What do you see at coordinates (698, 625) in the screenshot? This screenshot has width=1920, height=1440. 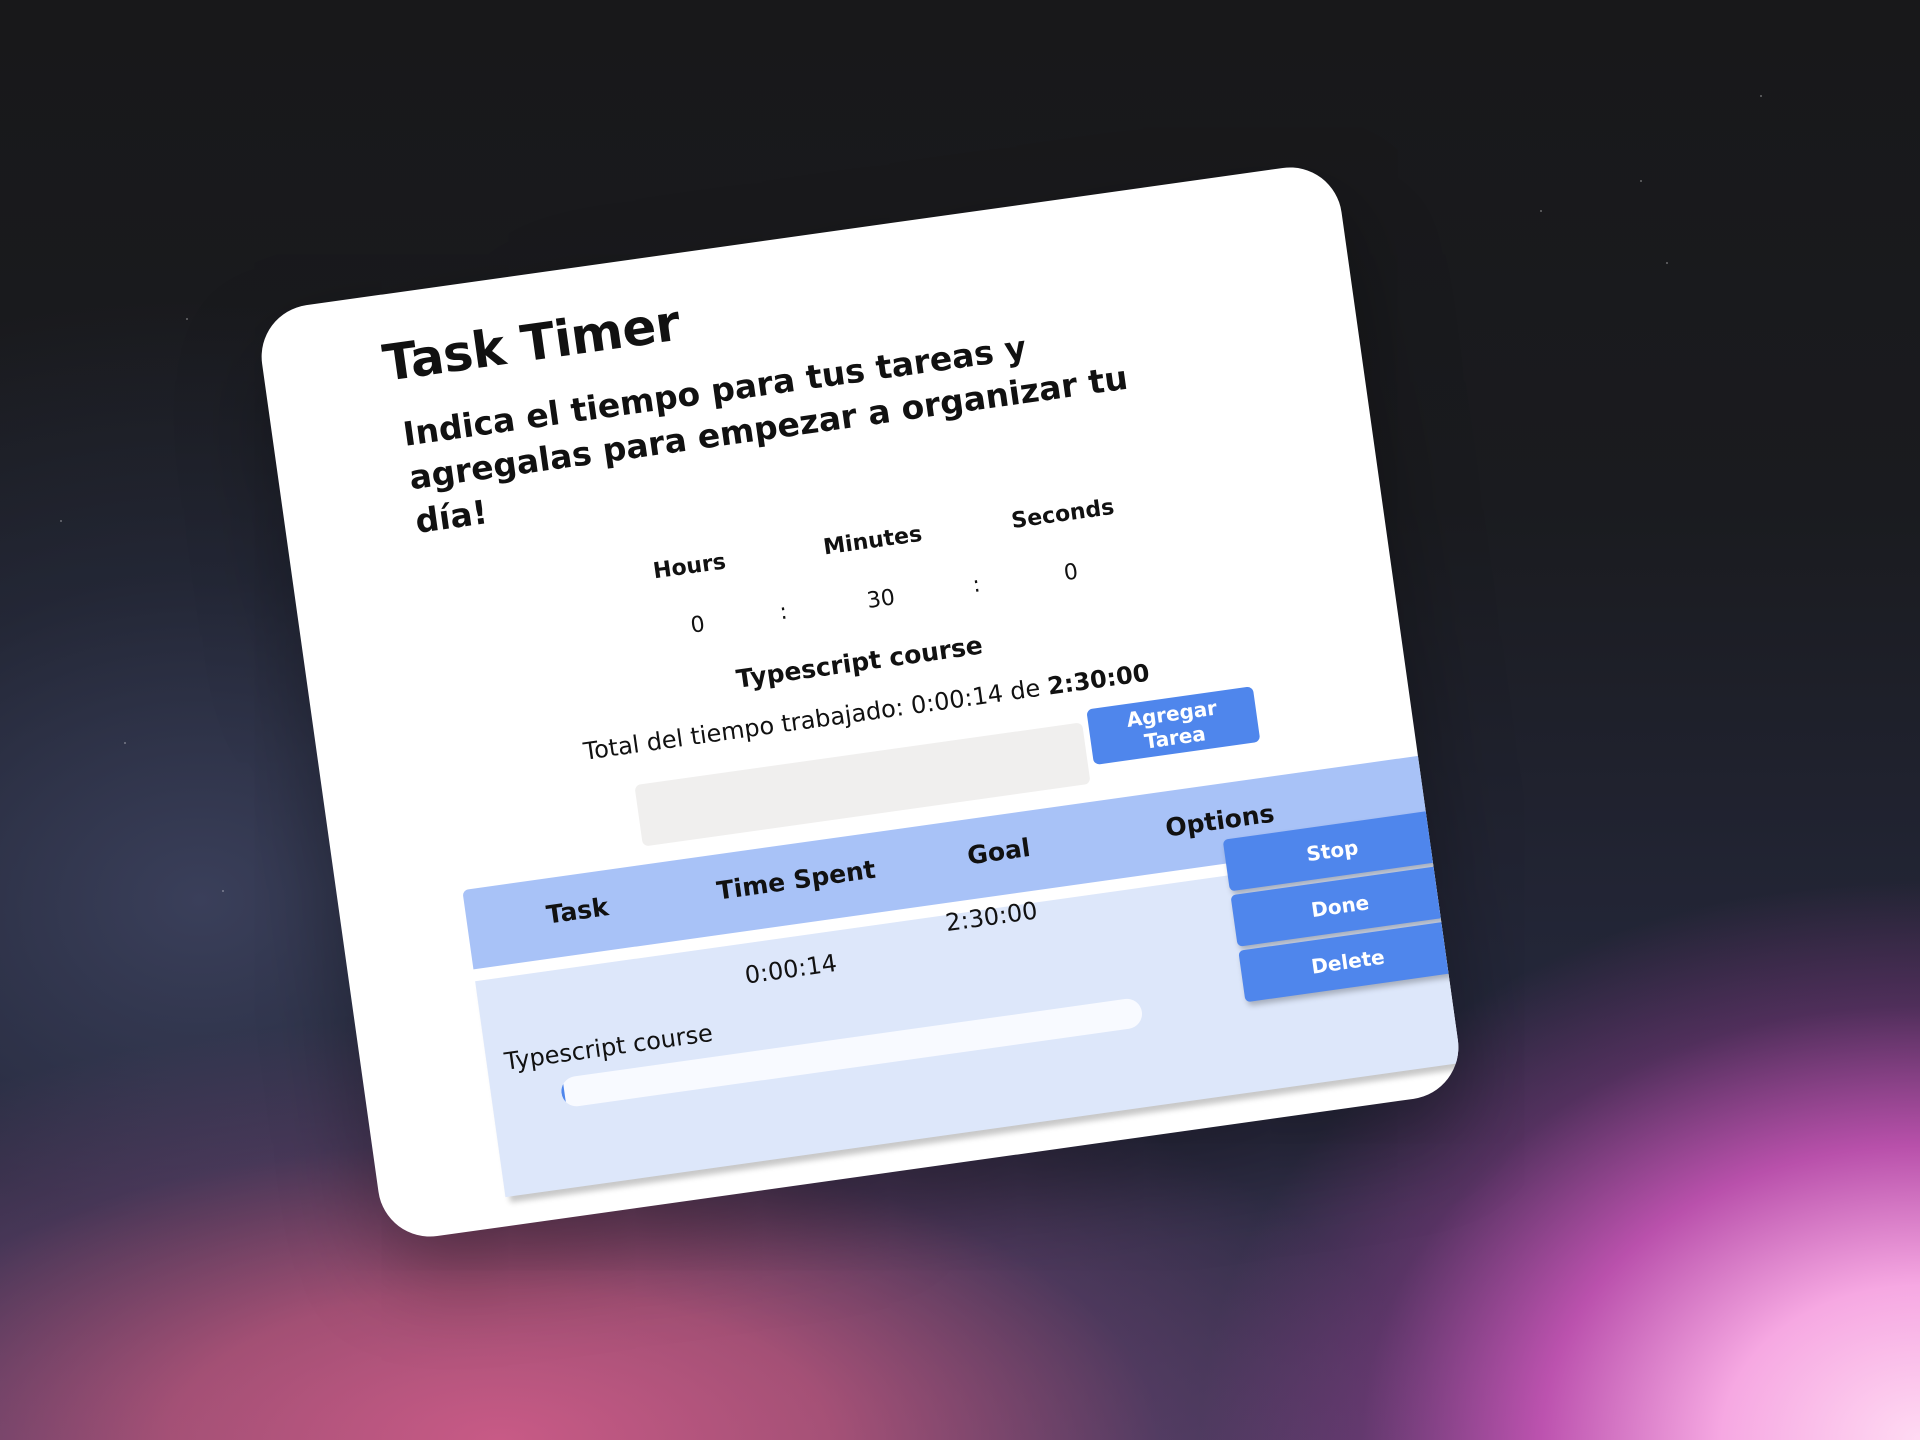 I see `hours-value: 0` at bounding box center [698, 625].